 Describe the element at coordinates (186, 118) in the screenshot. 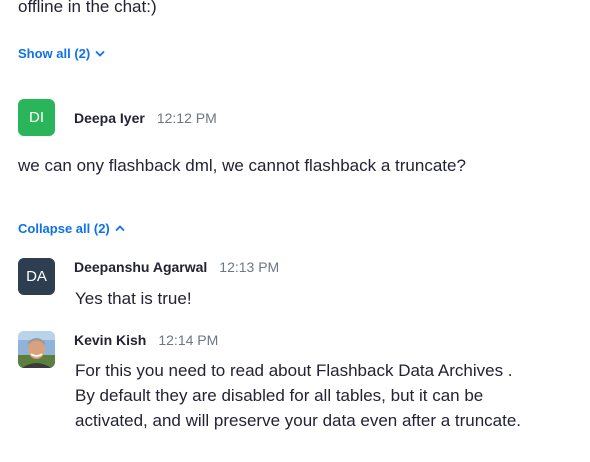

I see `message-timestamp: 12:12 PM` at that location.